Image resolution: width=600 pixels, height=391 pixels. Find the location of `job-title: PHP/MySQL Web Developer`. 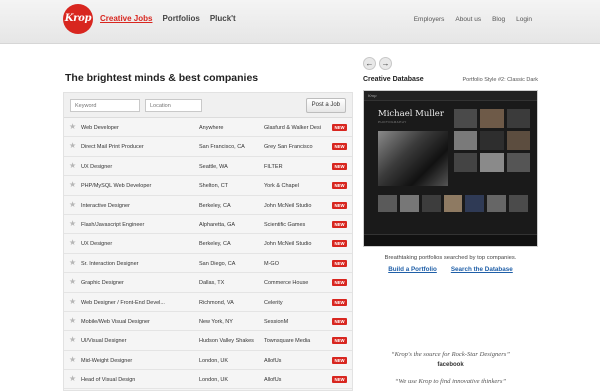

job-title: PHP/MySQL Web Developer is located at coordinates (137, 186).